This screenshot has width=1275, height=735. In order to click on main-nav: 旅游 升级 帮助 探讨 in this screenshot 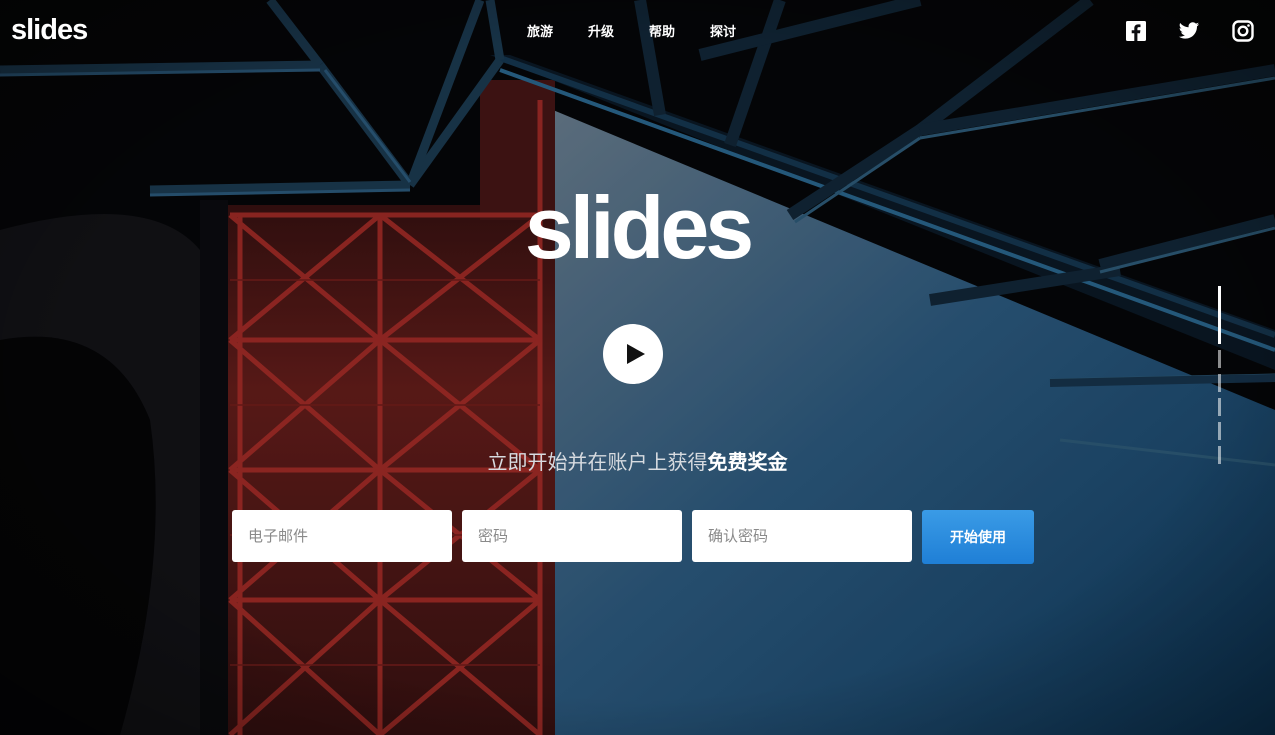, I will do `click(637, 32)`.